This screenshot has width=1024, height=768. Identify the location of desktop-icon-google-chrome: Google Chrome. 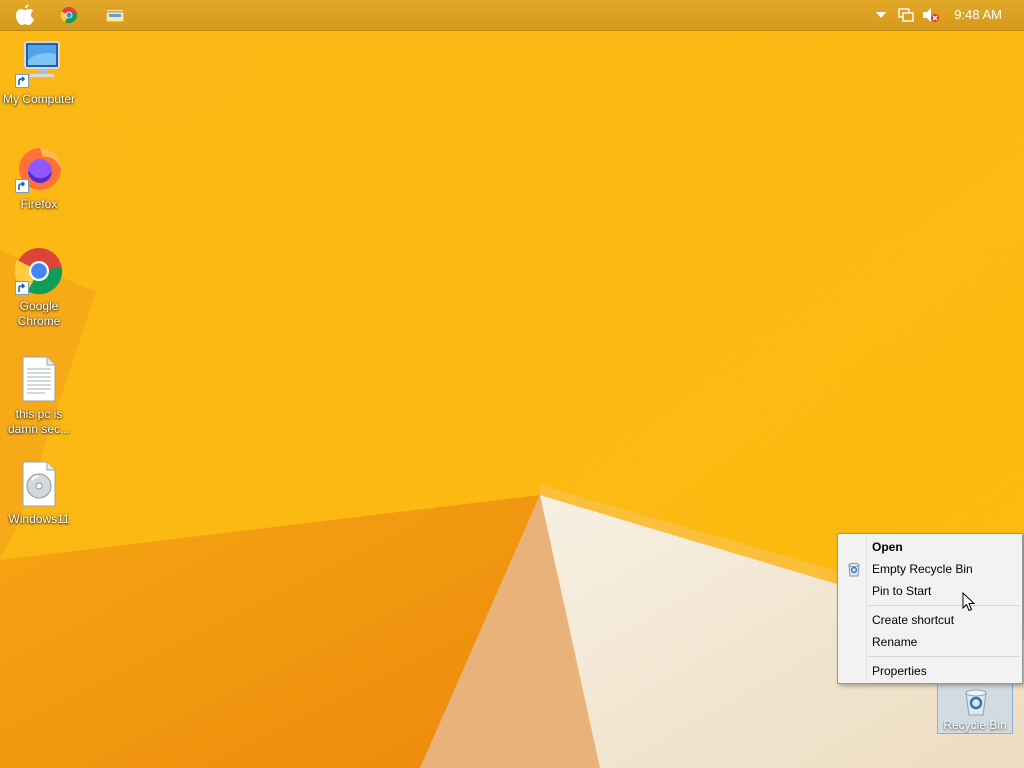
(39, 288).